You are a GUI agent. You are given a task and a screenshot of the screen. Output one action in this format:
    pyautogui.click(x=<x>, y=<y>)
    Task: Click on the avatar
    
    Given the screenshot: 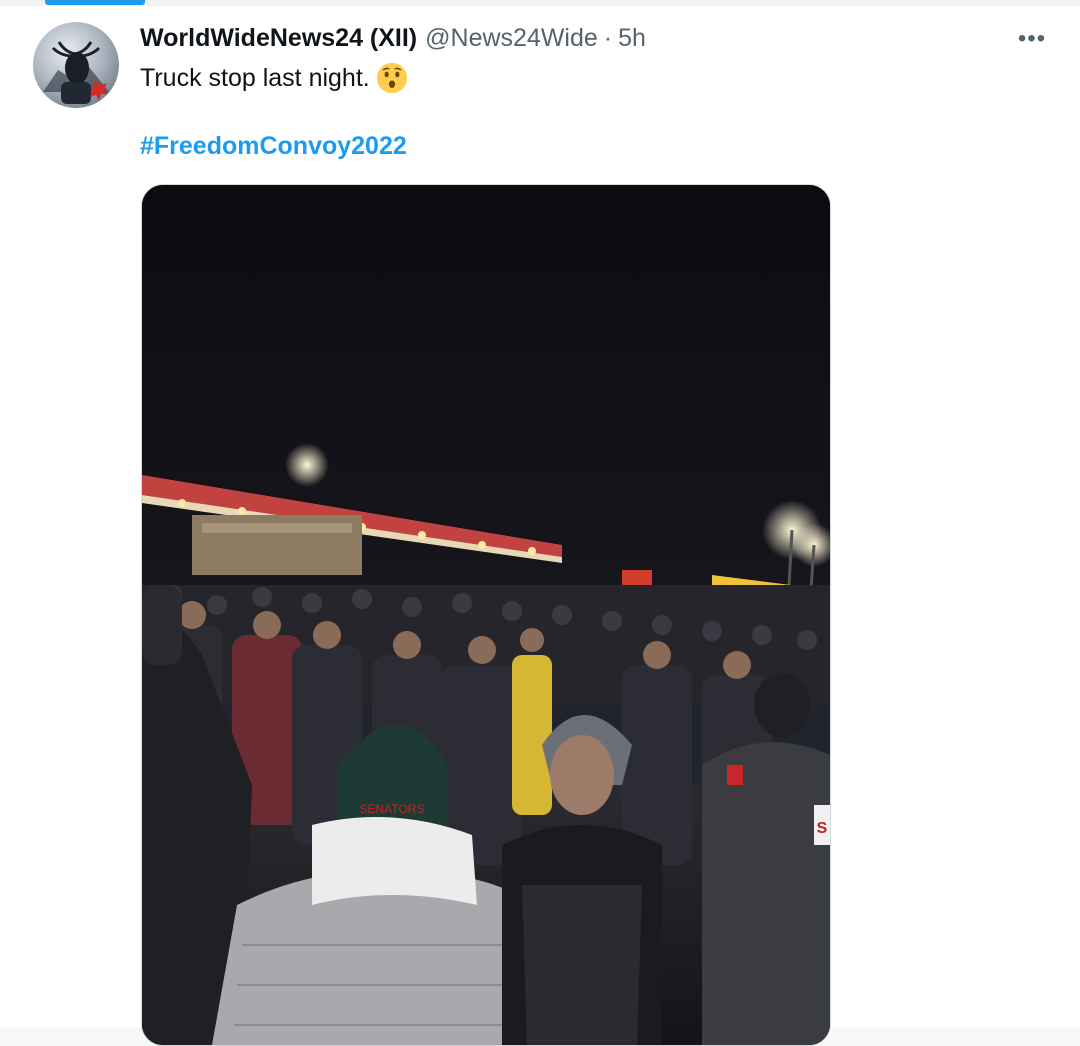 What is the action you would take?
    pyautogui.click(x=76, y=65)
    